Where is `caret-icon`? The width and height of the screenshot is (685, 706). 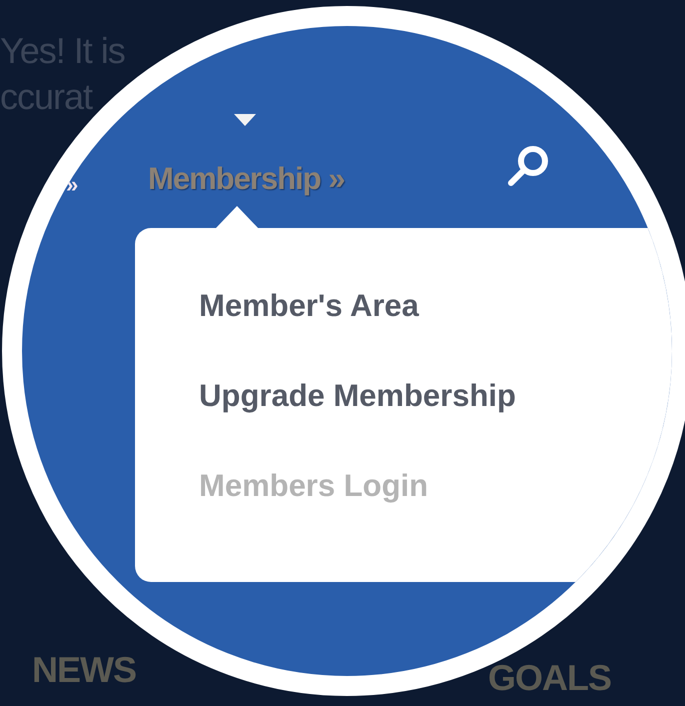 caret-icon is located at coordinates (245, 120).